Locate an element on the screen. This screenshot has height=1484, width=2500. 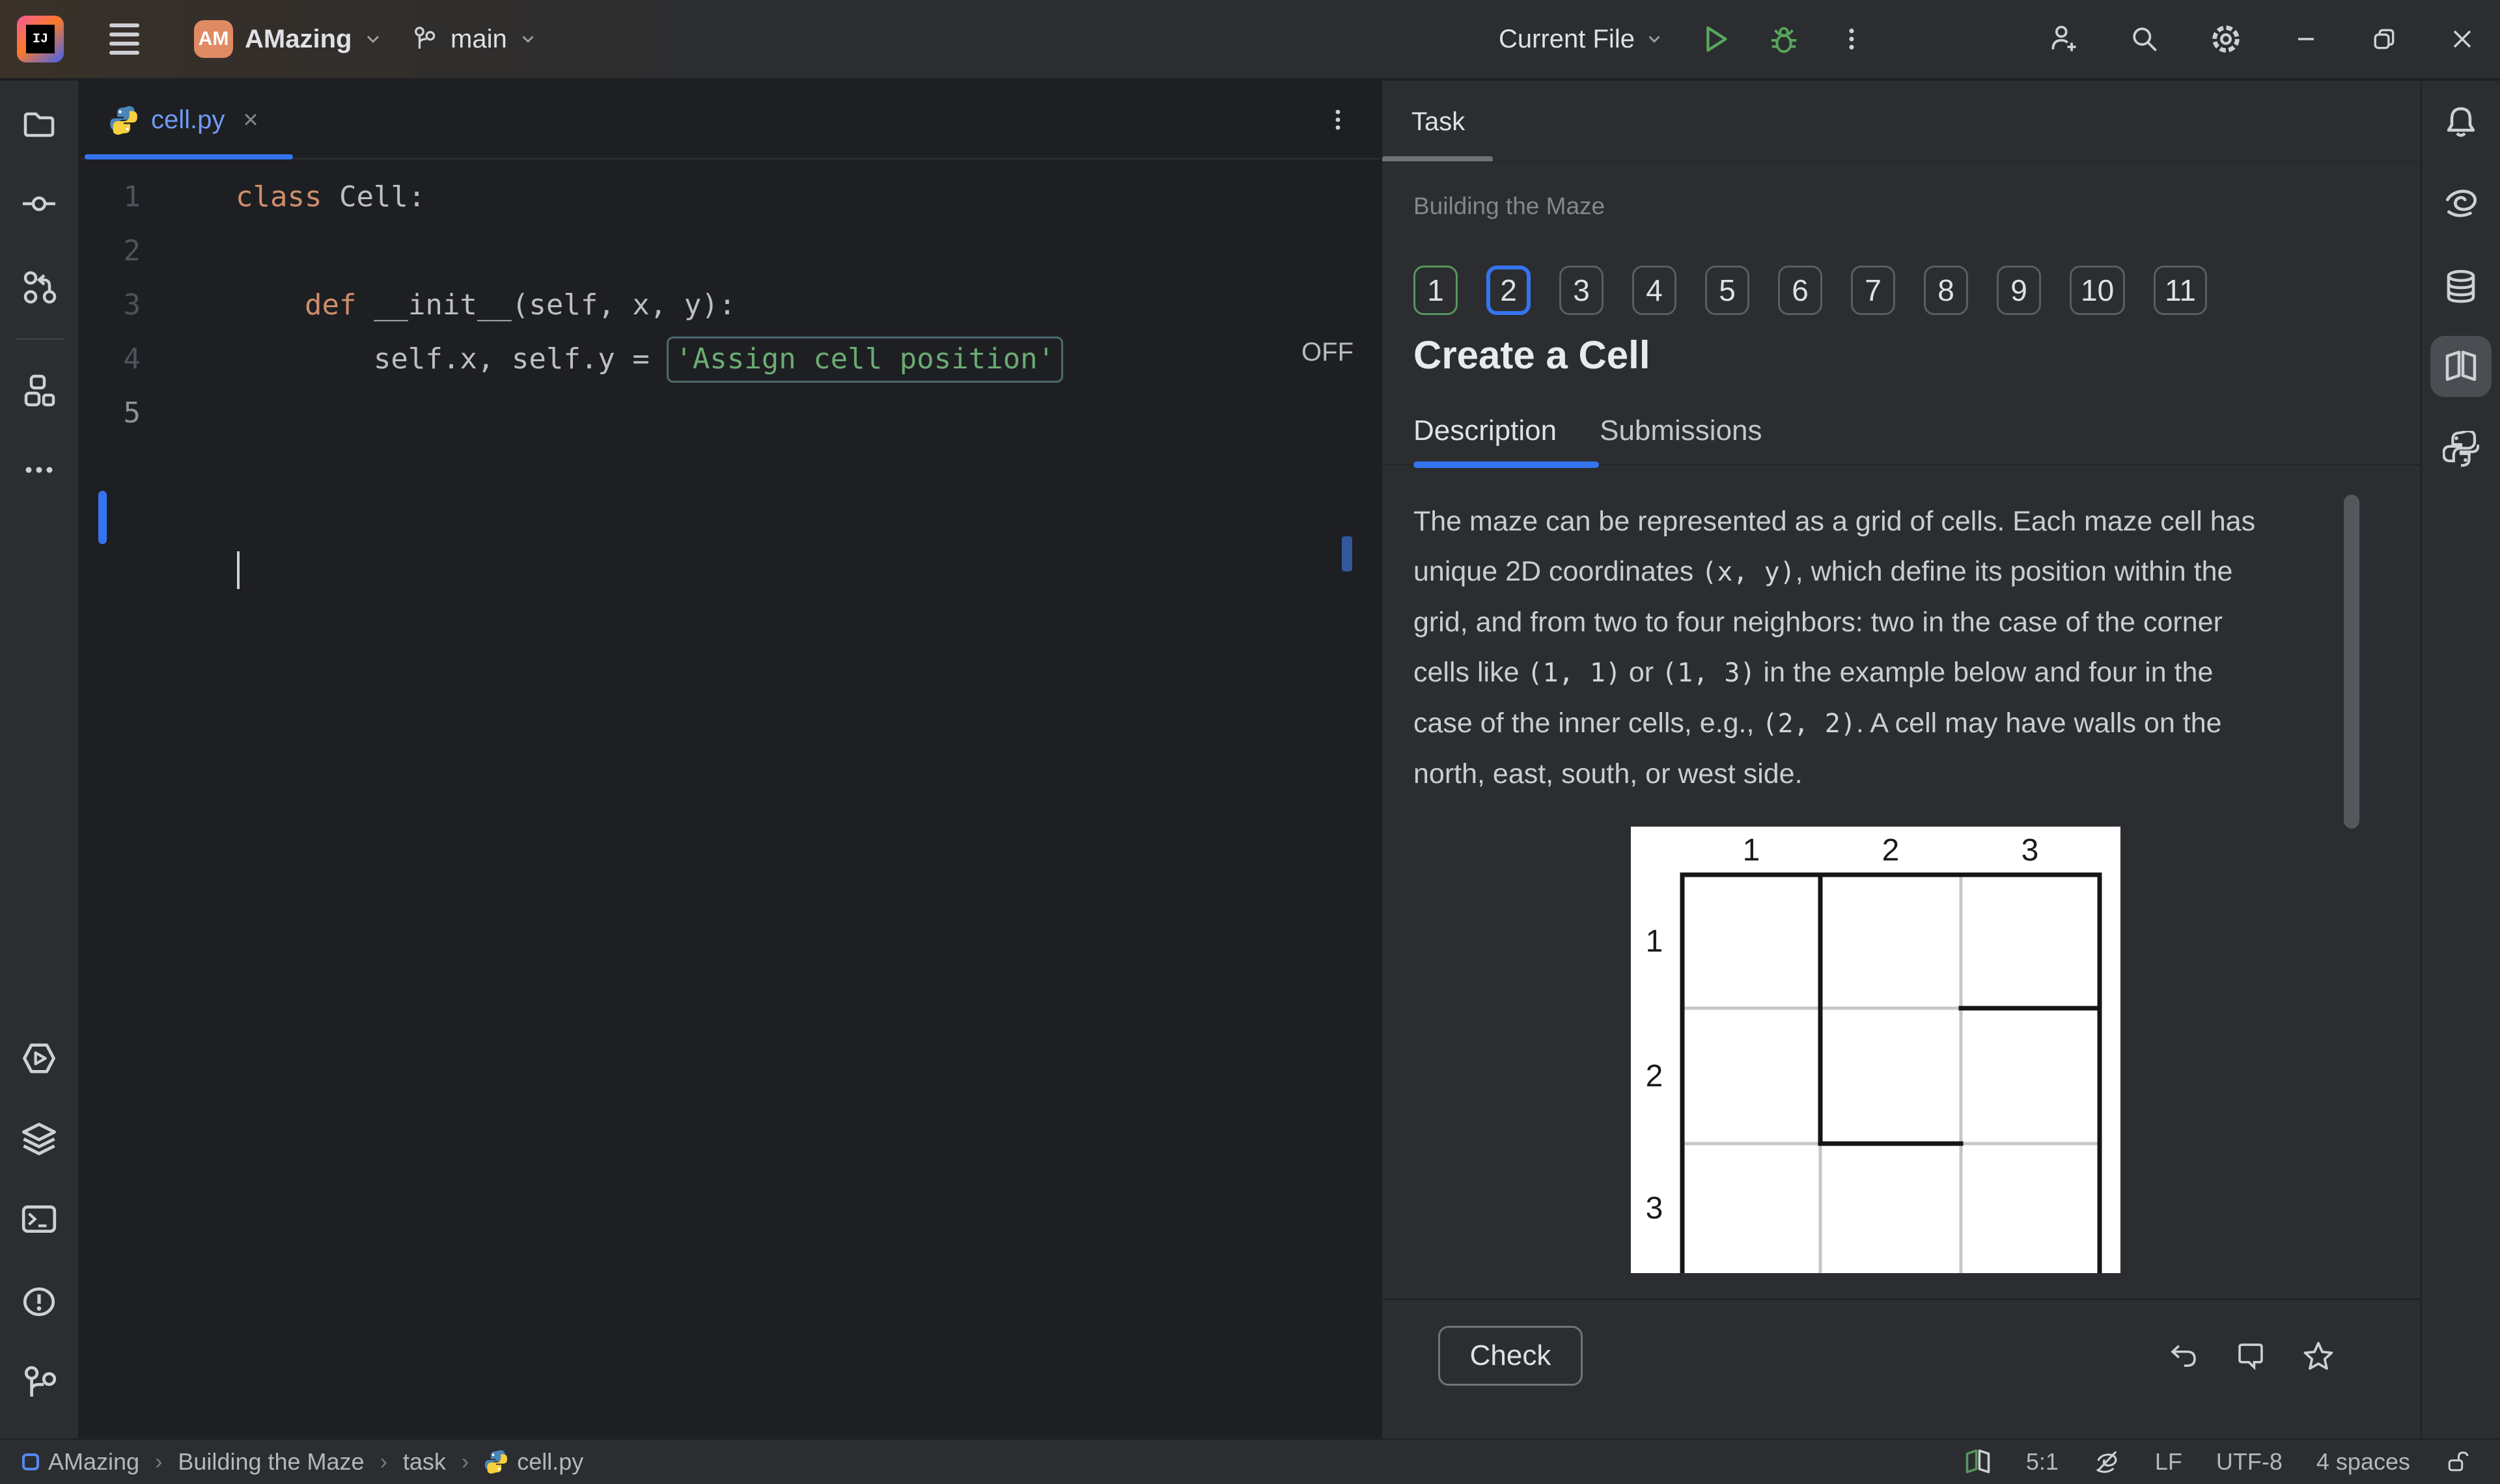
favorite-star-icon is located at coordinates (2318, 1356).